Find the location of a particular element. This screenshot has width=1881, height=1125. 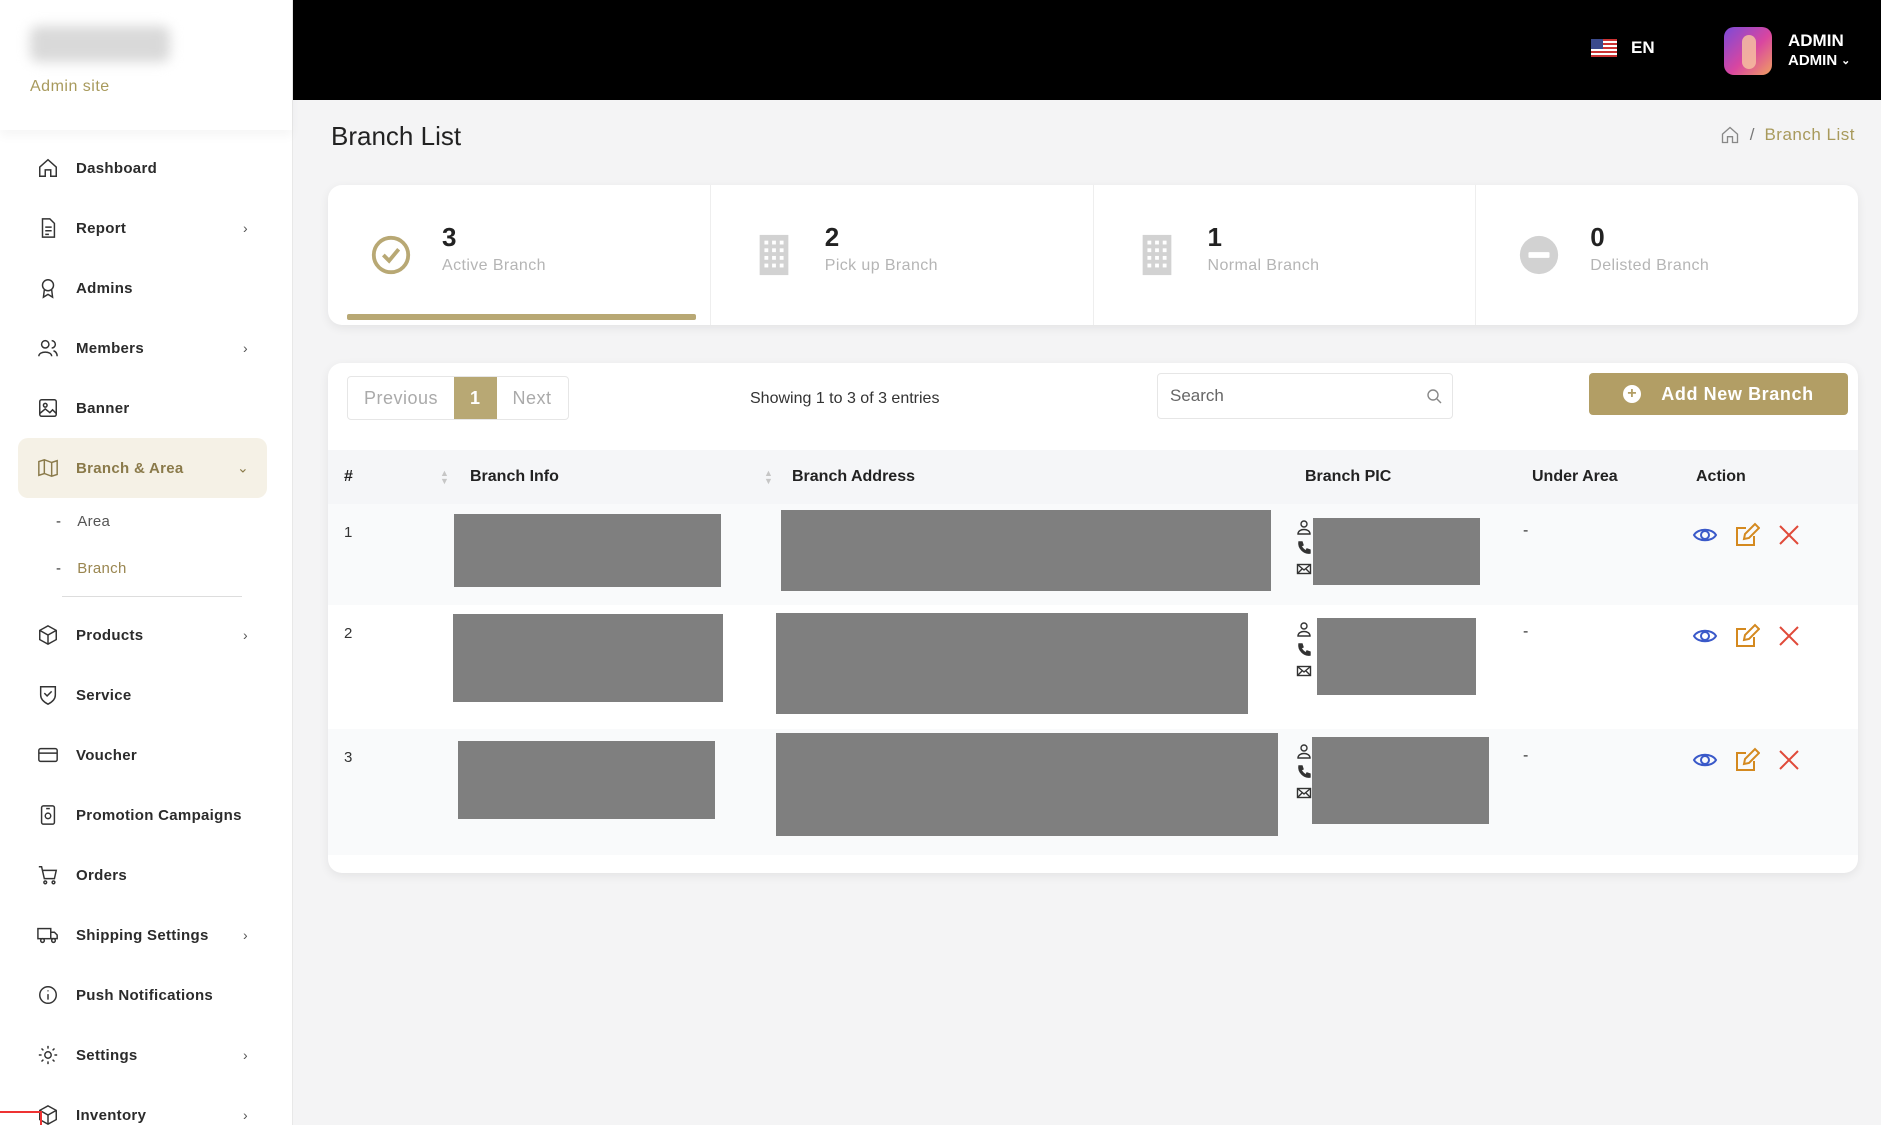

pagination: Previous 1 Next is located at coordinates (458, 398).